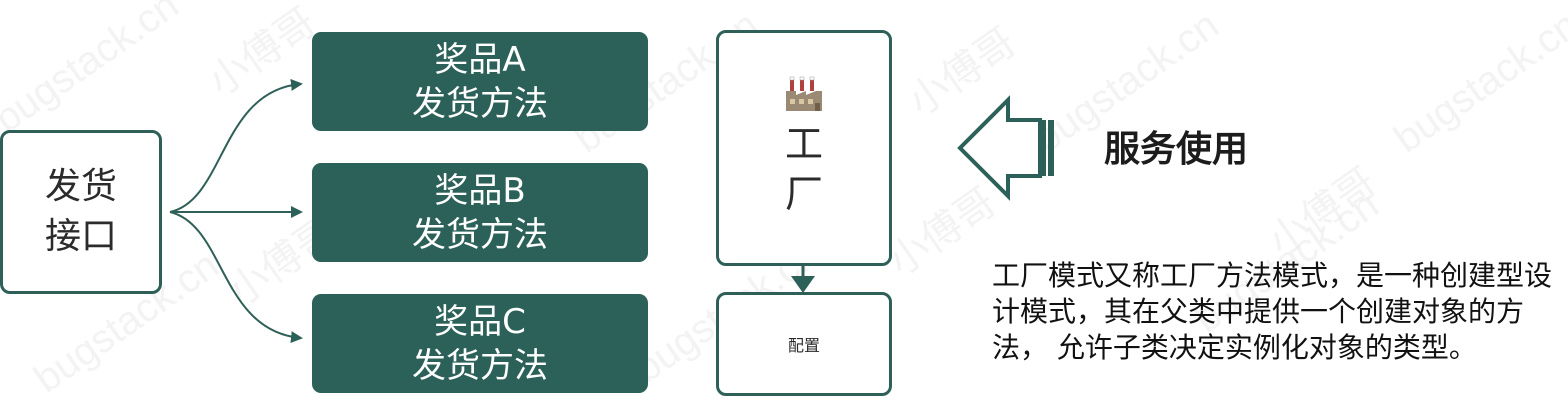  What do you see at coordinates (480, 81) in the screenshot?
I see `prize-a-box: 奖品A 发货方法` at bounding box center [480, 81].